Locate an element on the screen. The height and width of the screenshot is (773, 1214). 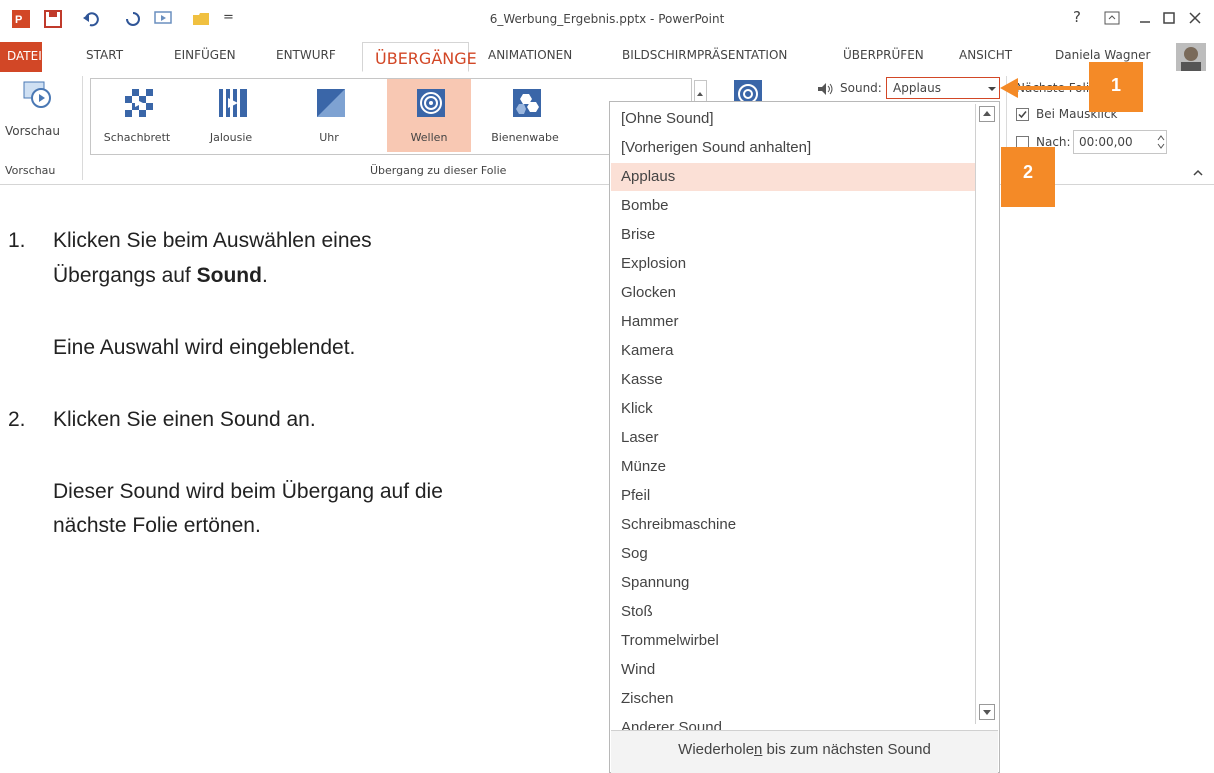
callout-2: 2 is located at coordinates (1028, 177).